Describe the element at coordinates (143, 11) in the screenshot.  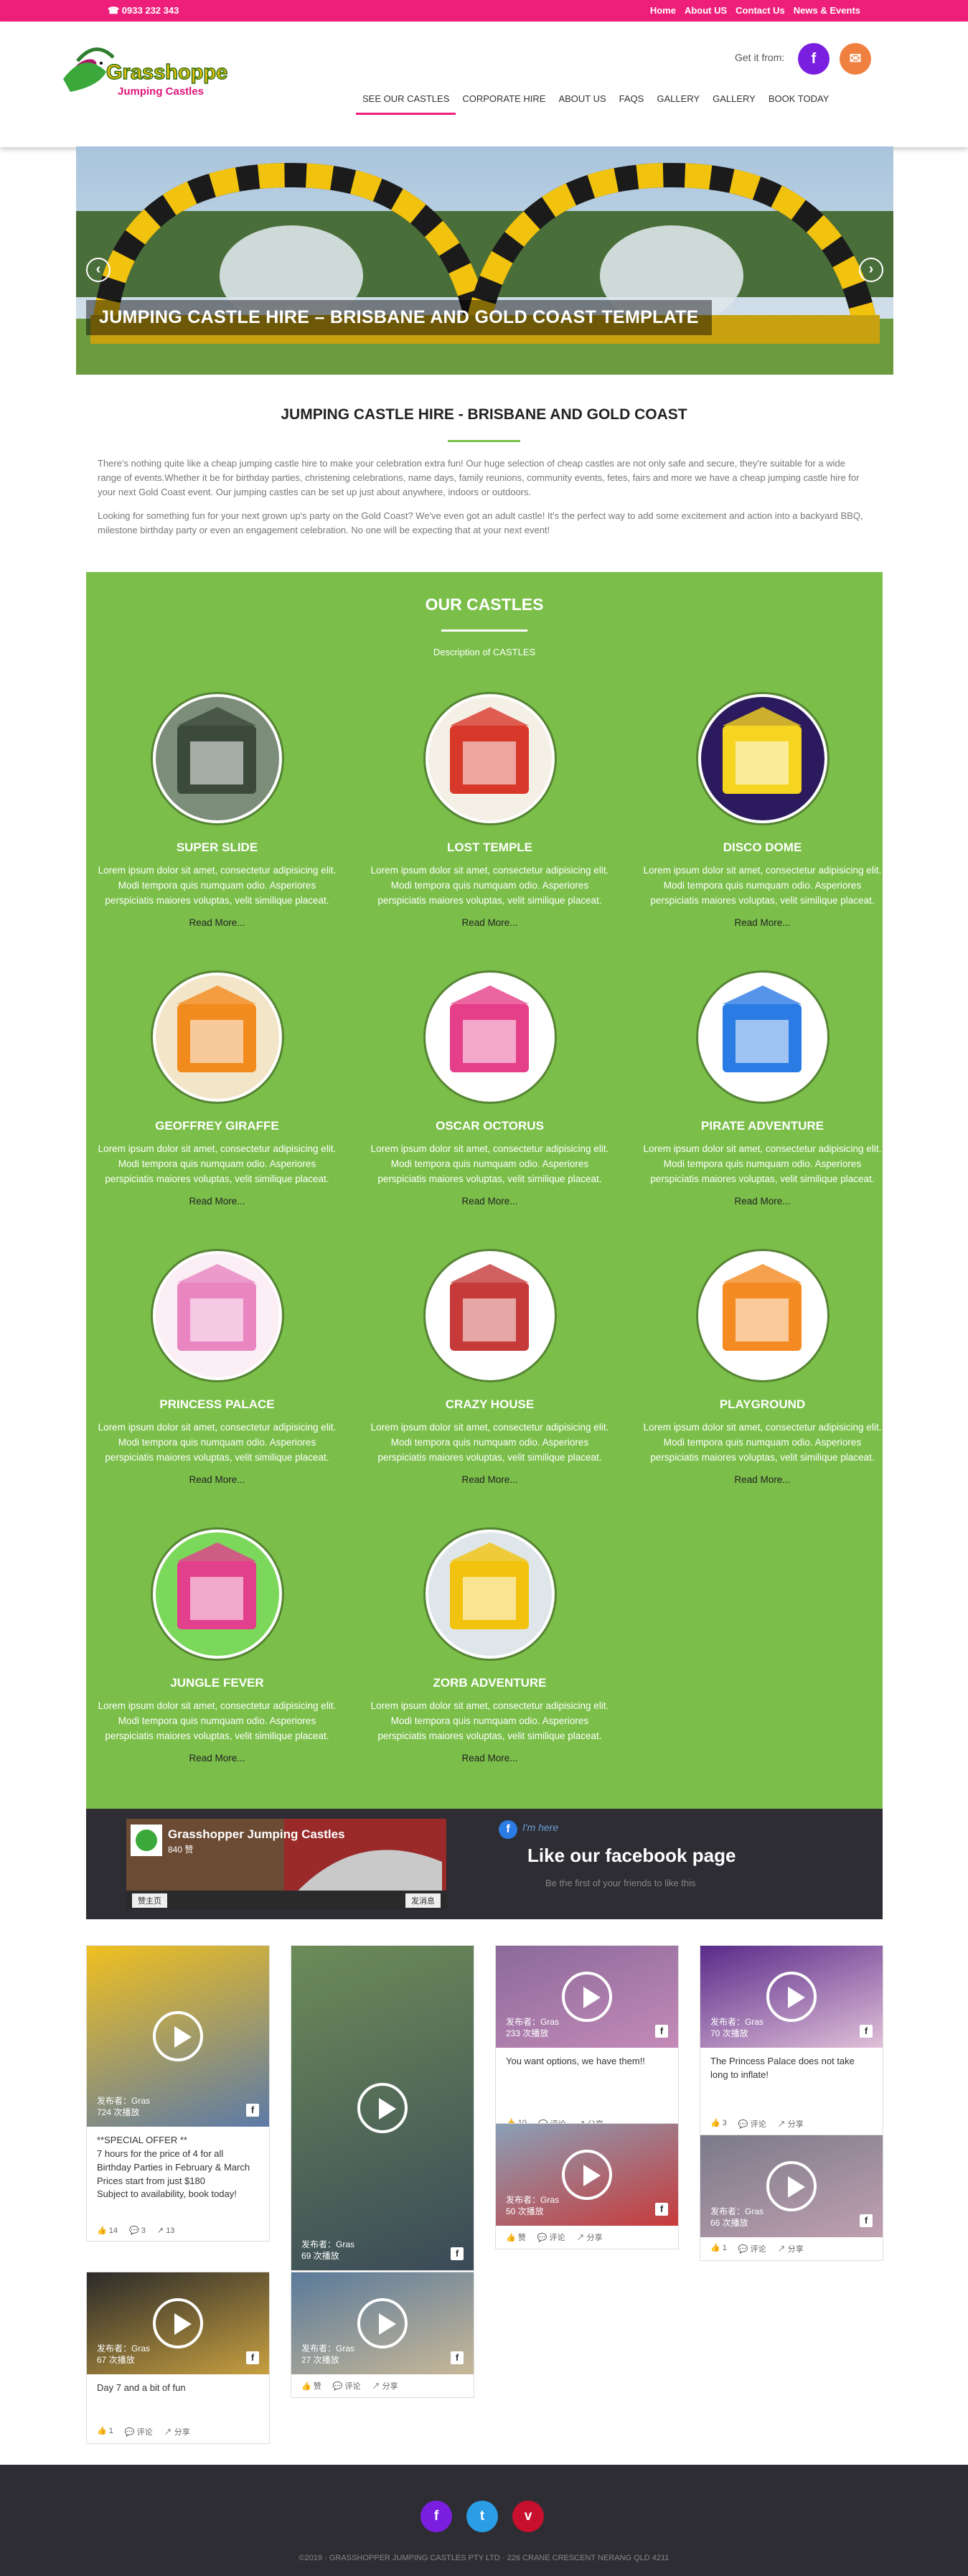
I see `phone-number: ☎ 0933 232 343` at that location.